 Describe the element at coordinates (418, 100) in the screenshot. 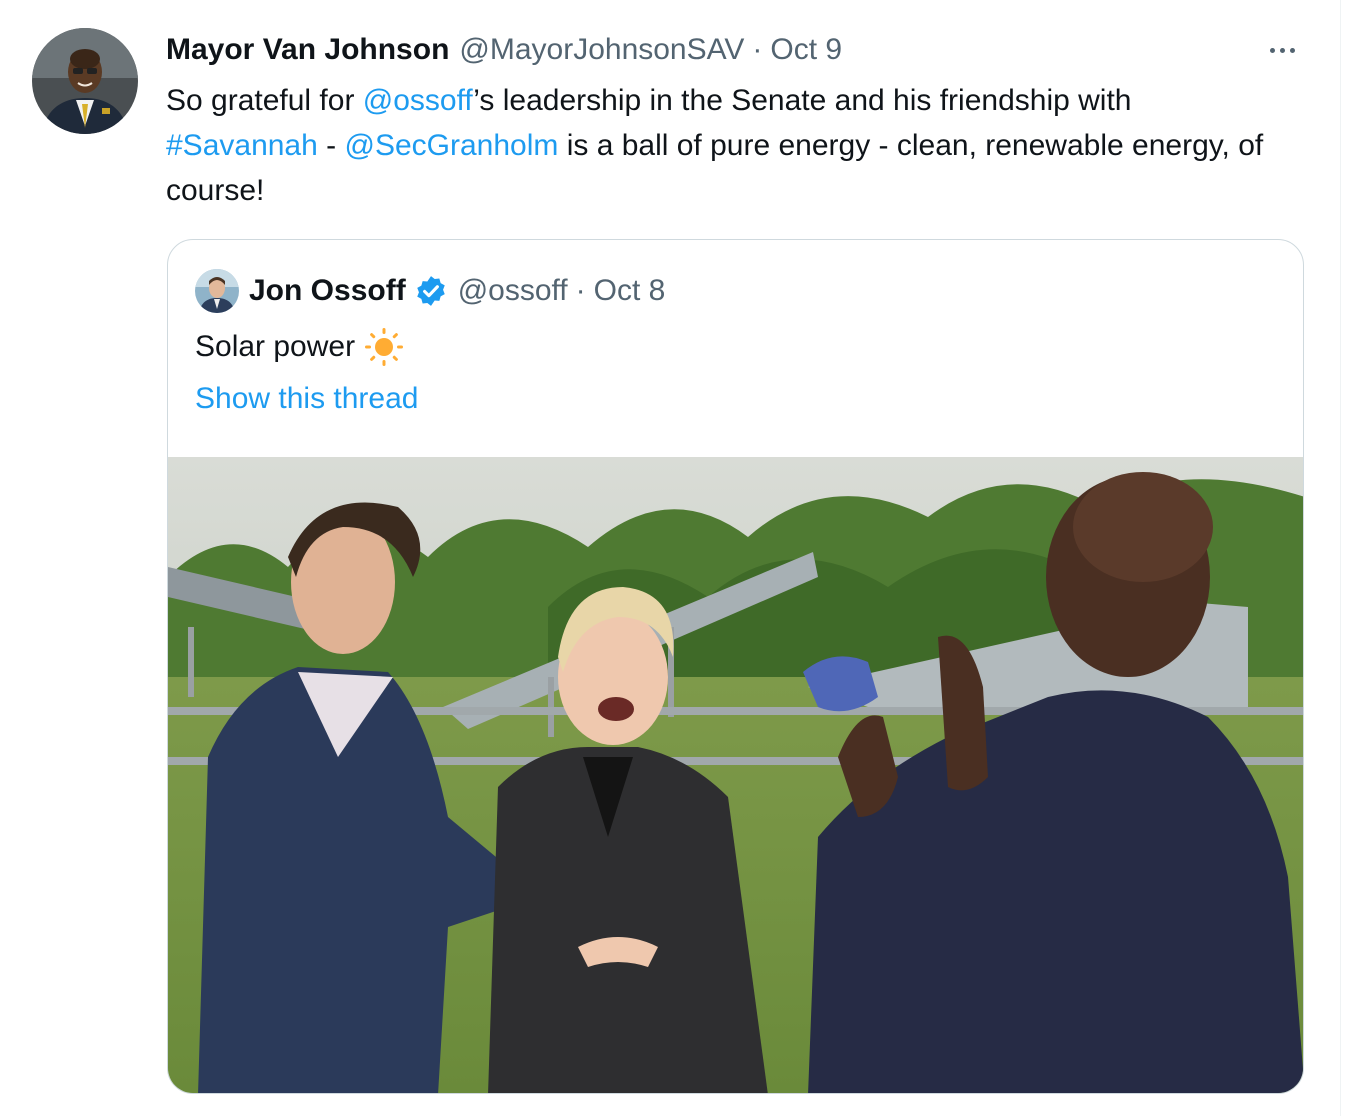

I see `mention-link-ossoff: @ossoff` at that location.